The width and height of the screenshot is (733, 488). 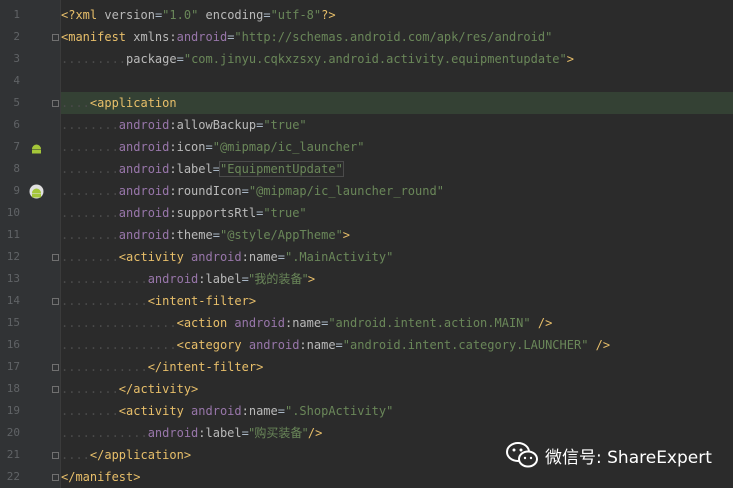 I want to click on line-number: 19, so click(x=13, y=410).